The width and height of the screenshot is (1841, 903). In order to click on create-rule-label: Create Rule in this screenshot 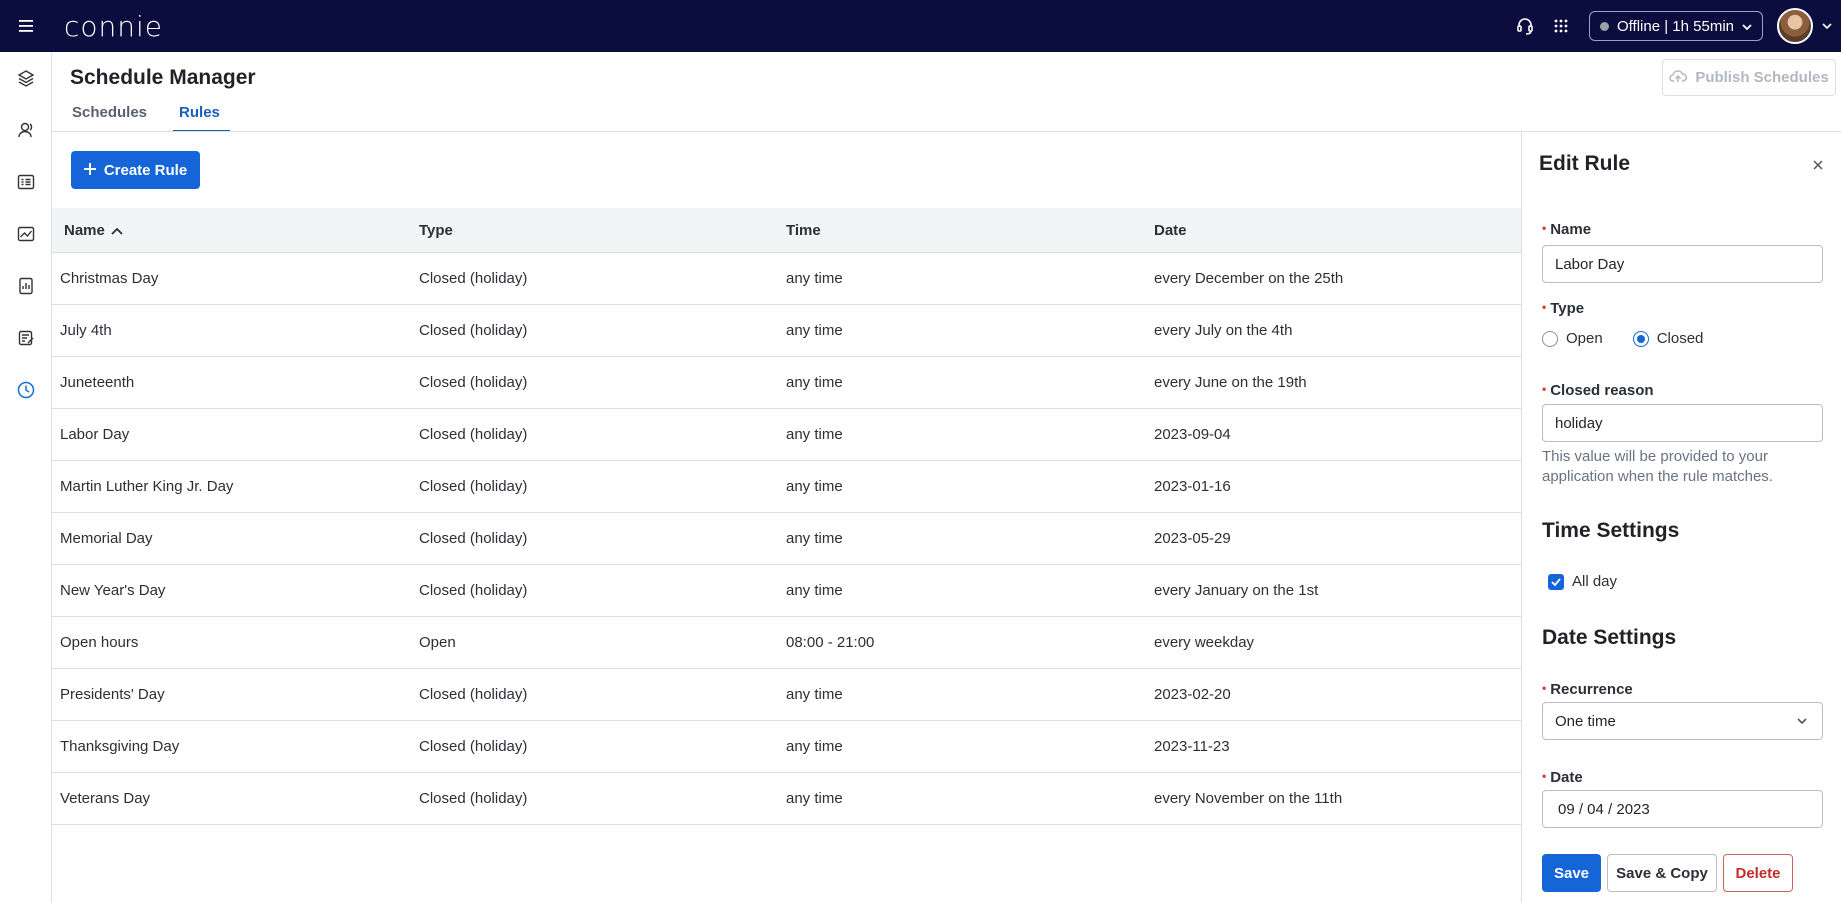, I will do `click(145, 170)`.